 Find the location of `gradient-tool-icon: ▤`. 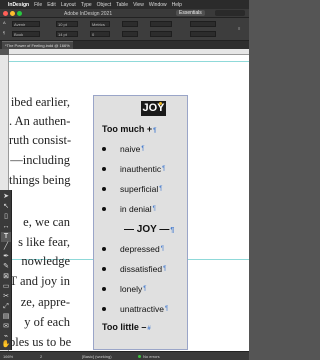

gradient-tool-icon: ▤ is located at coordinates (6, 317).